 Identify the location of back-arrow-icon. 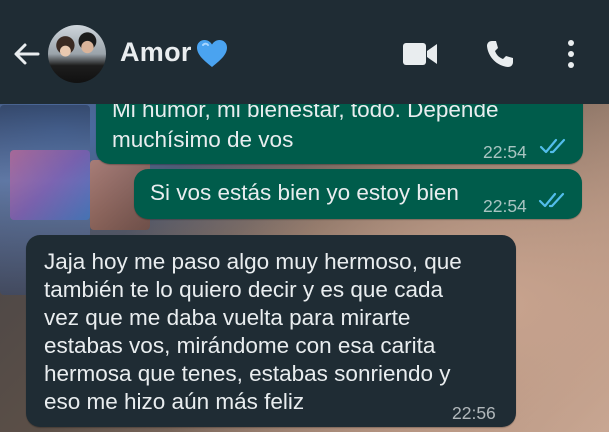
(27, 54).